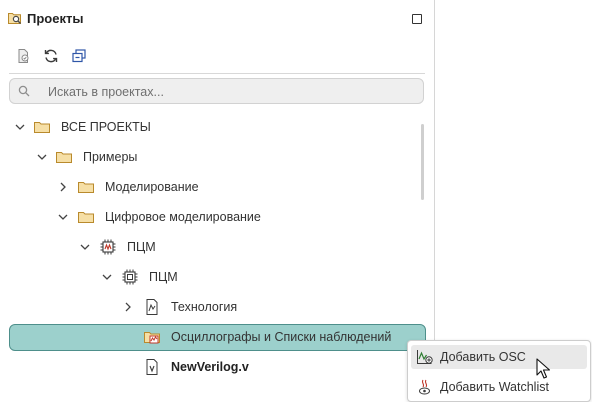 The height and width of the screenshot is (402, 592). I want to click on tree-item-label: Технология, so click(204, 307).